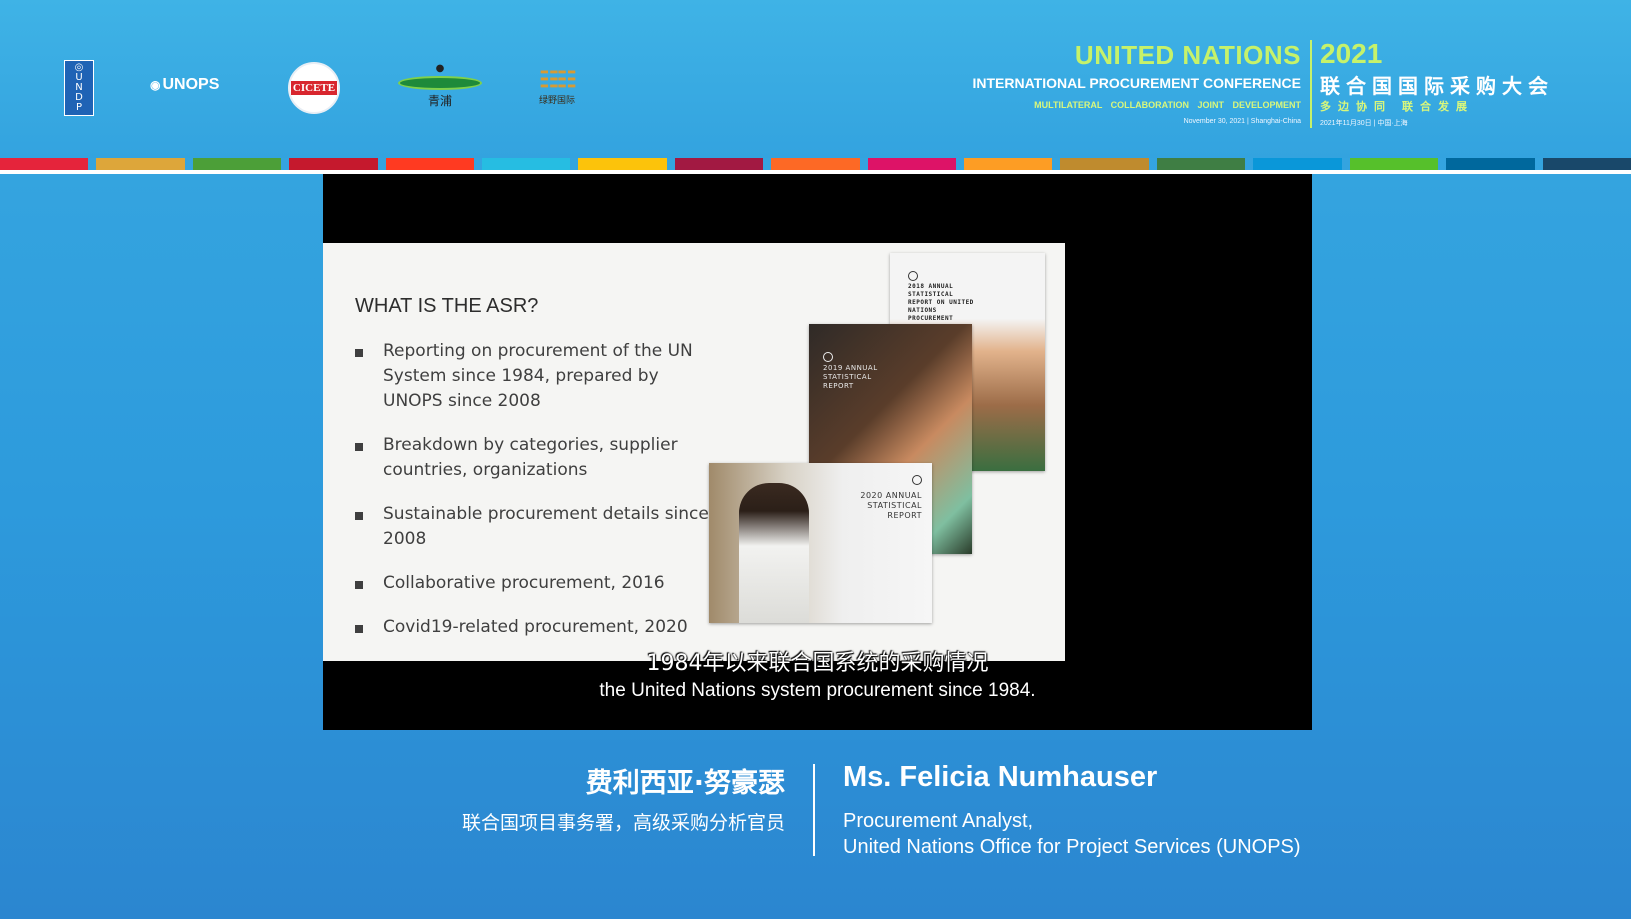 The image size is (1631, 919). Describe the element at coordinates (685, 783) in the screenshot. I see `speaker-name-cn: 费利西亚·努豪瑟` at that location.